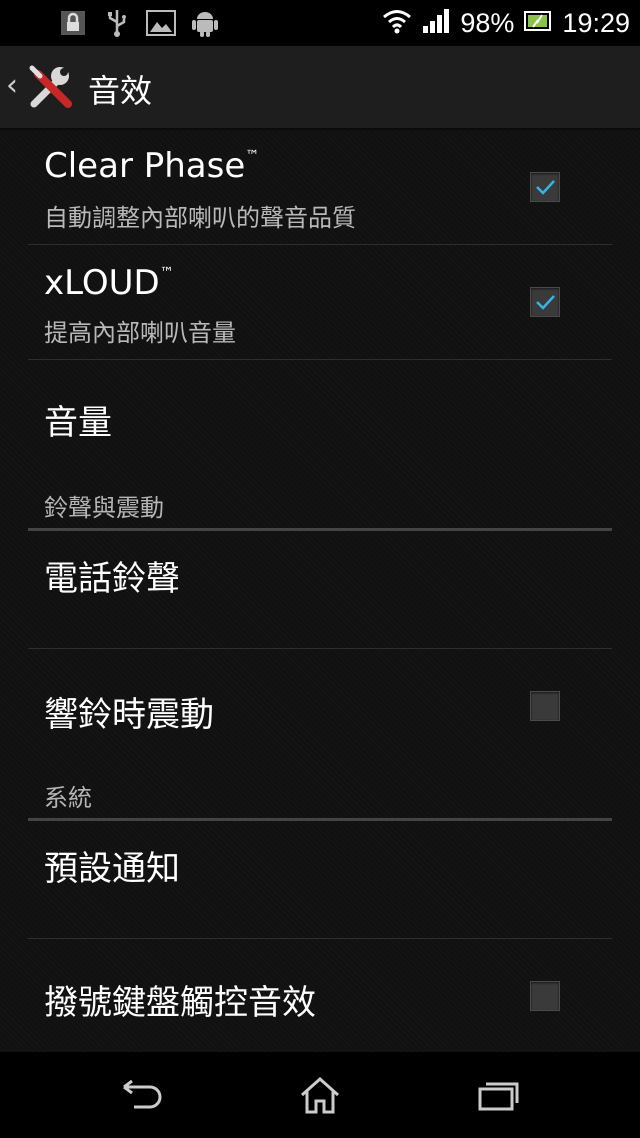 This screenshot has width=640, height=1138. I want to click on page-title: 音效, so click(120, 91).